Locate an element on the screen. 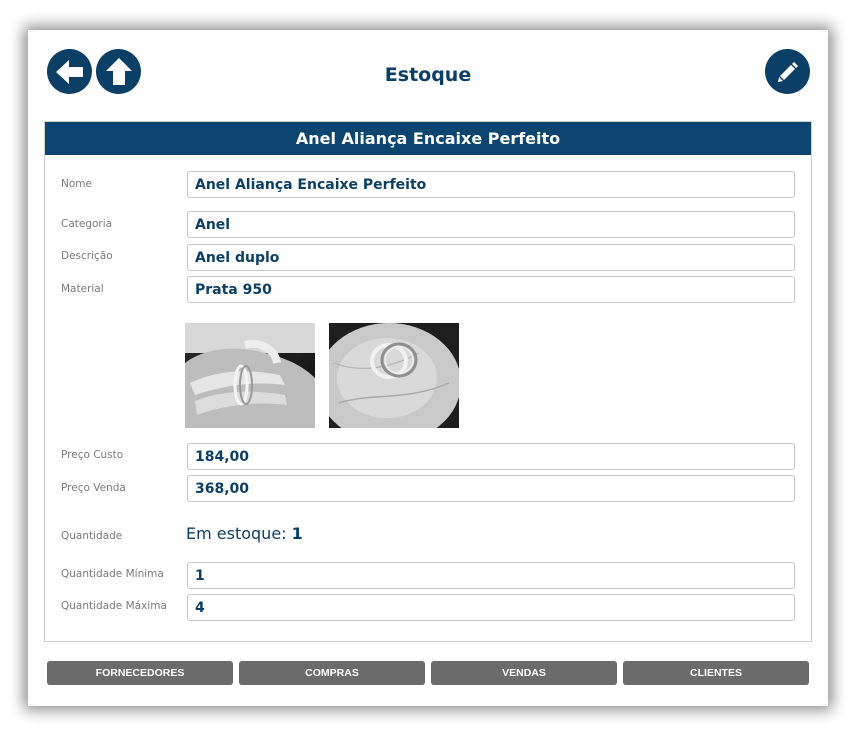  stock-status: Em estoque: 1 is located at coordinates (244, 533).